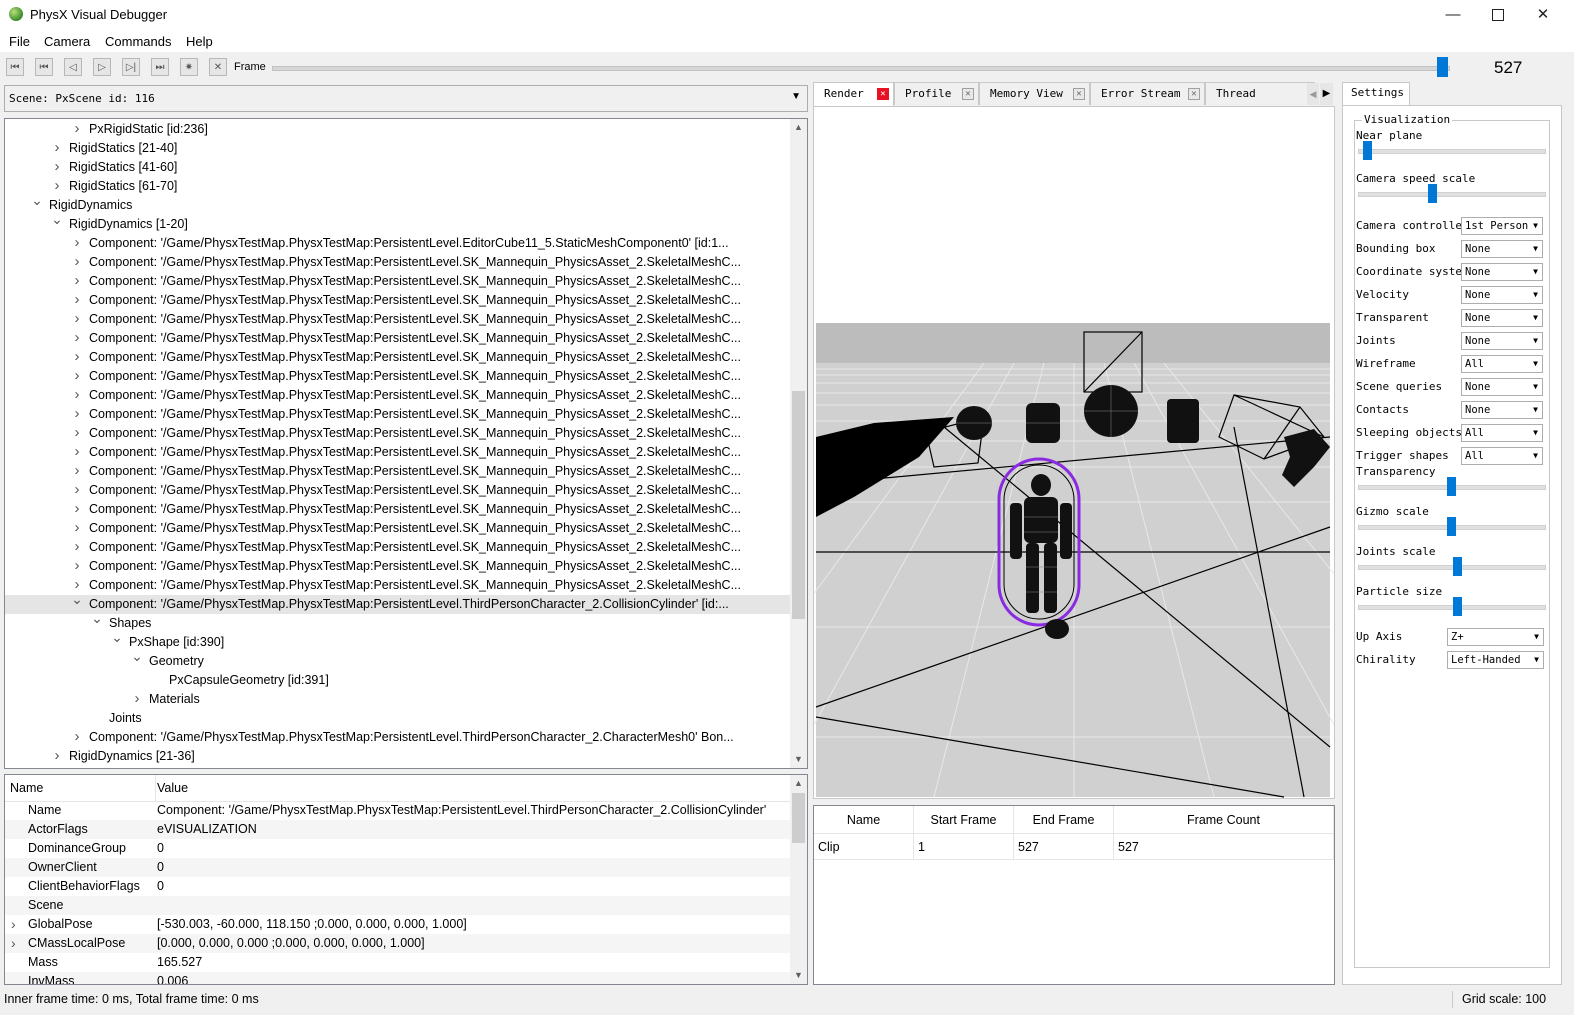 The image size is (1574, 1015). What do you see at coordinates (160, 67) in the screenshot?
I see `last-frame-icon: ⏭` at bounding box center [160, 67].